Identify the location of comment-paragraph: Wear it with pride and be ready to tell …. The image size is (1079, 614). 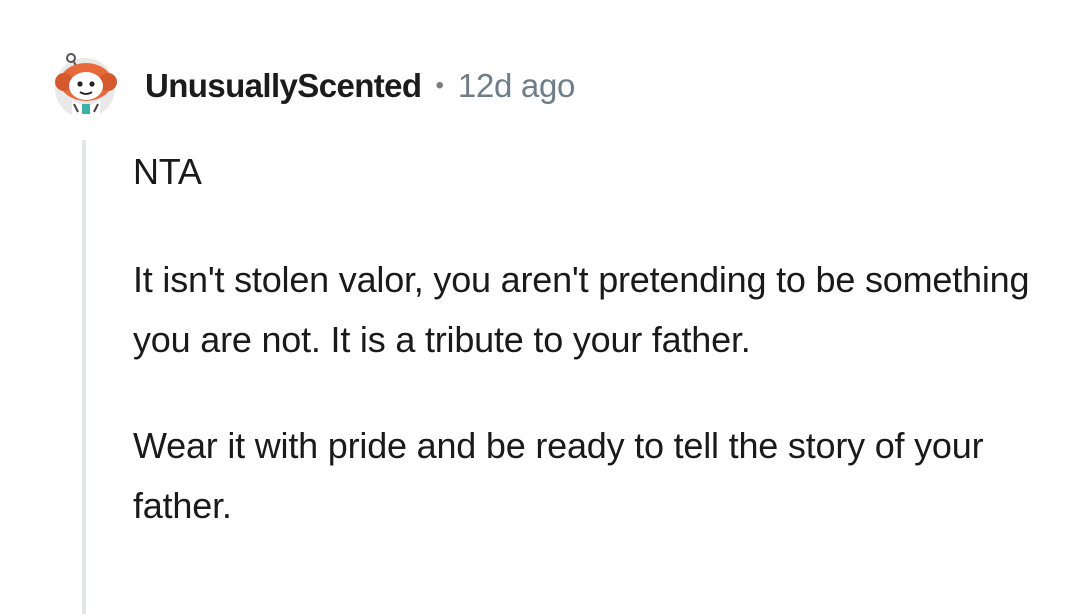
(558, 475).